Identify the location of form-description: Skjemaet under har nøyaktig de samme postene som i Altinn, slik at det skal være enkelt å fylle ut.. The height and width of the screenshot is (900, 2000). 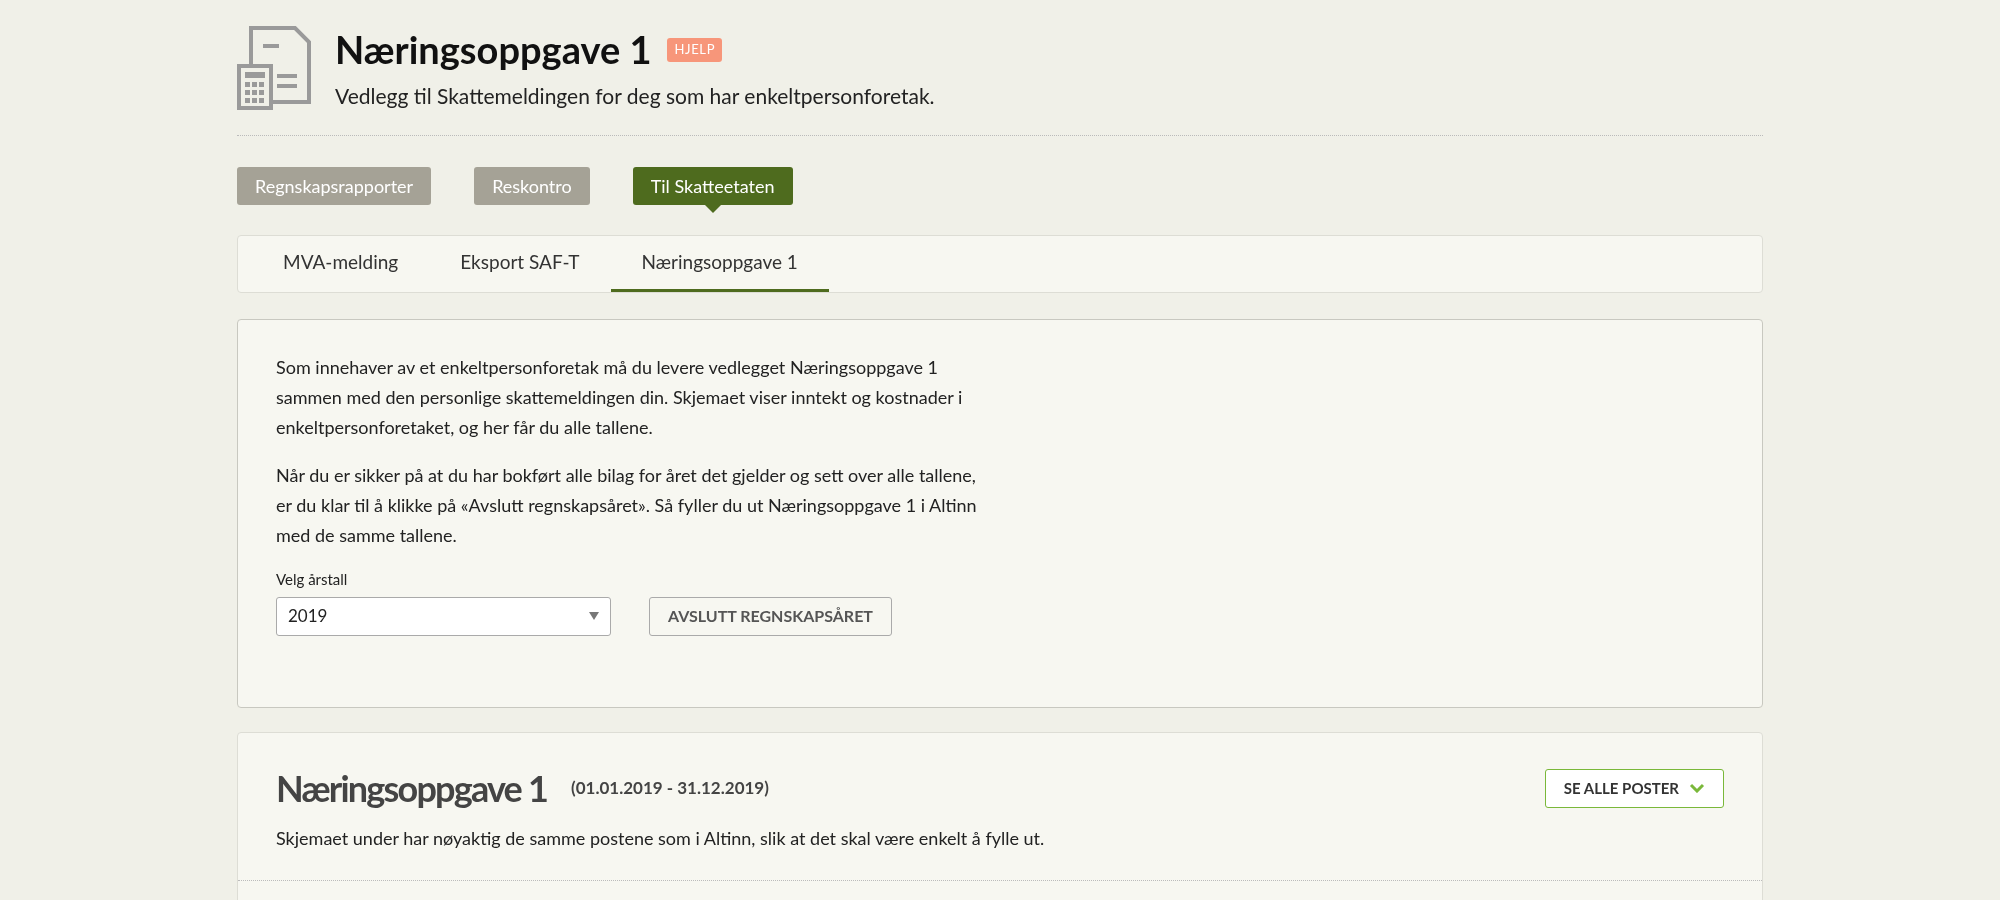
(661, 838).